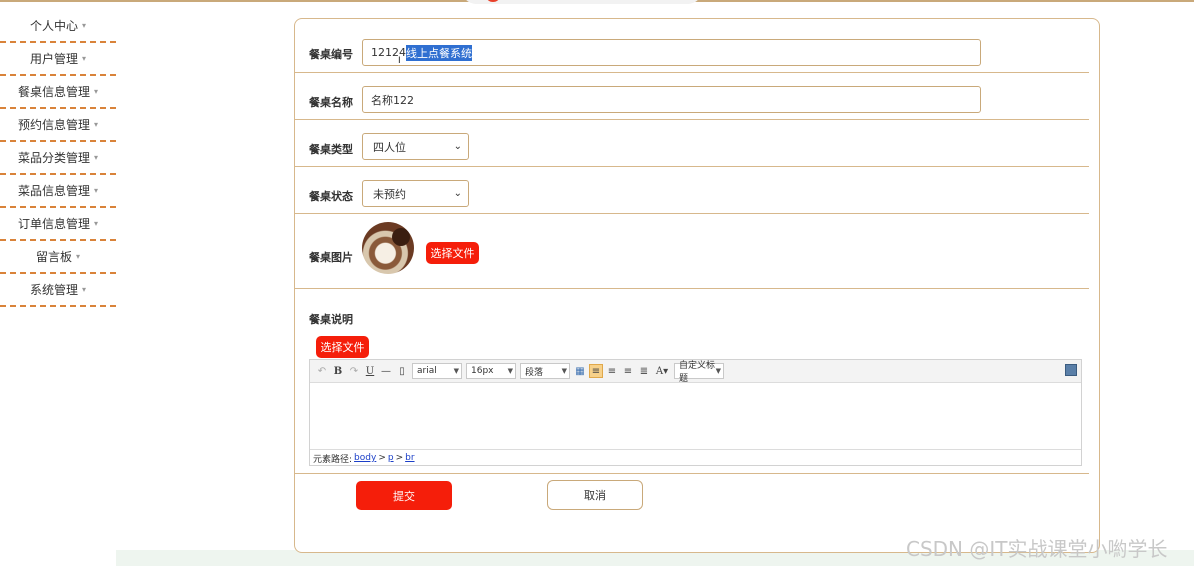 This screenshot has height=566, width=1194. What do you see at coordinates (628, 371) in the screenshot?
I see `align-right-icon: ≡` at bounding box center [628, 371].